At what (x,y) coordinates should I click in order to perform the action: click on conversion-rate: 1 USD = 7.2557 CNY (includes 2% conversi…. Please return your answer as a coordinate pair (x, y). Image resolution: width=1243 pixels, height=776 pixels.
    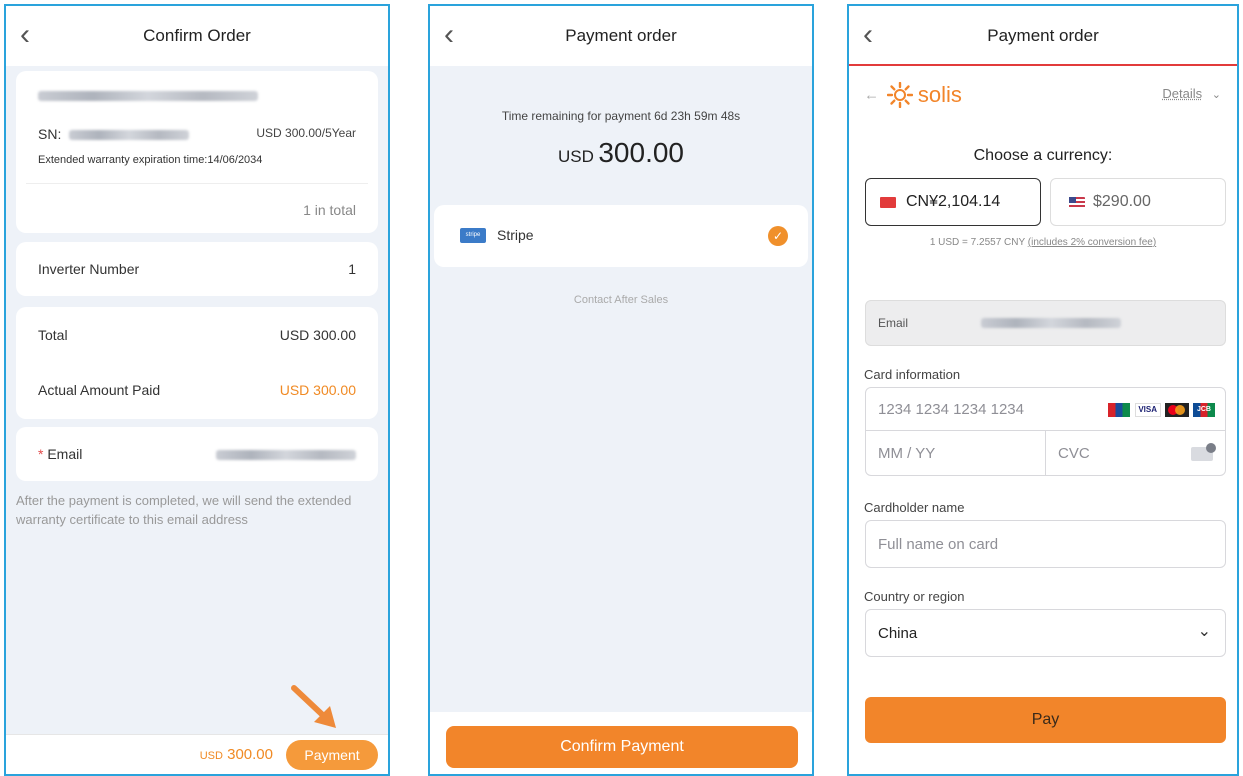
    Looking at the image, I should click on (1043, 242).